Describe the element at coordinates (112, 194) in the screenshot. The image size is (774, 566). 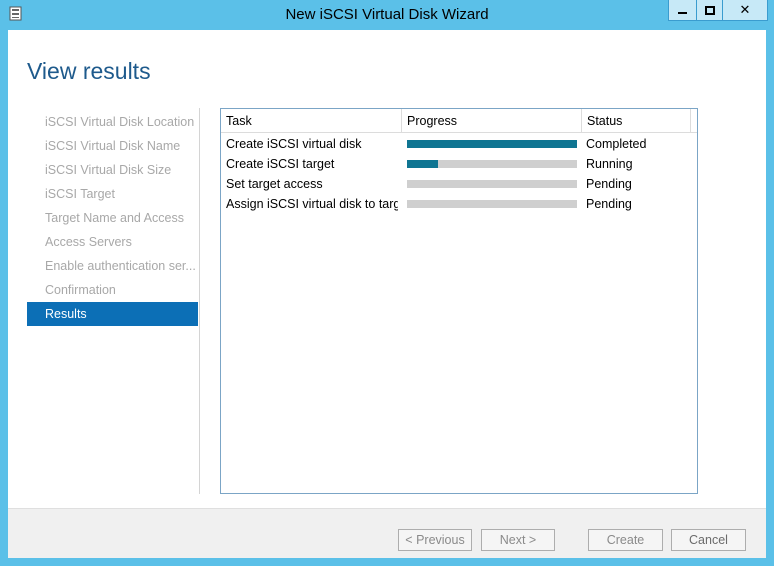
I see `nav-step-target: iSCSI Target` at that location.